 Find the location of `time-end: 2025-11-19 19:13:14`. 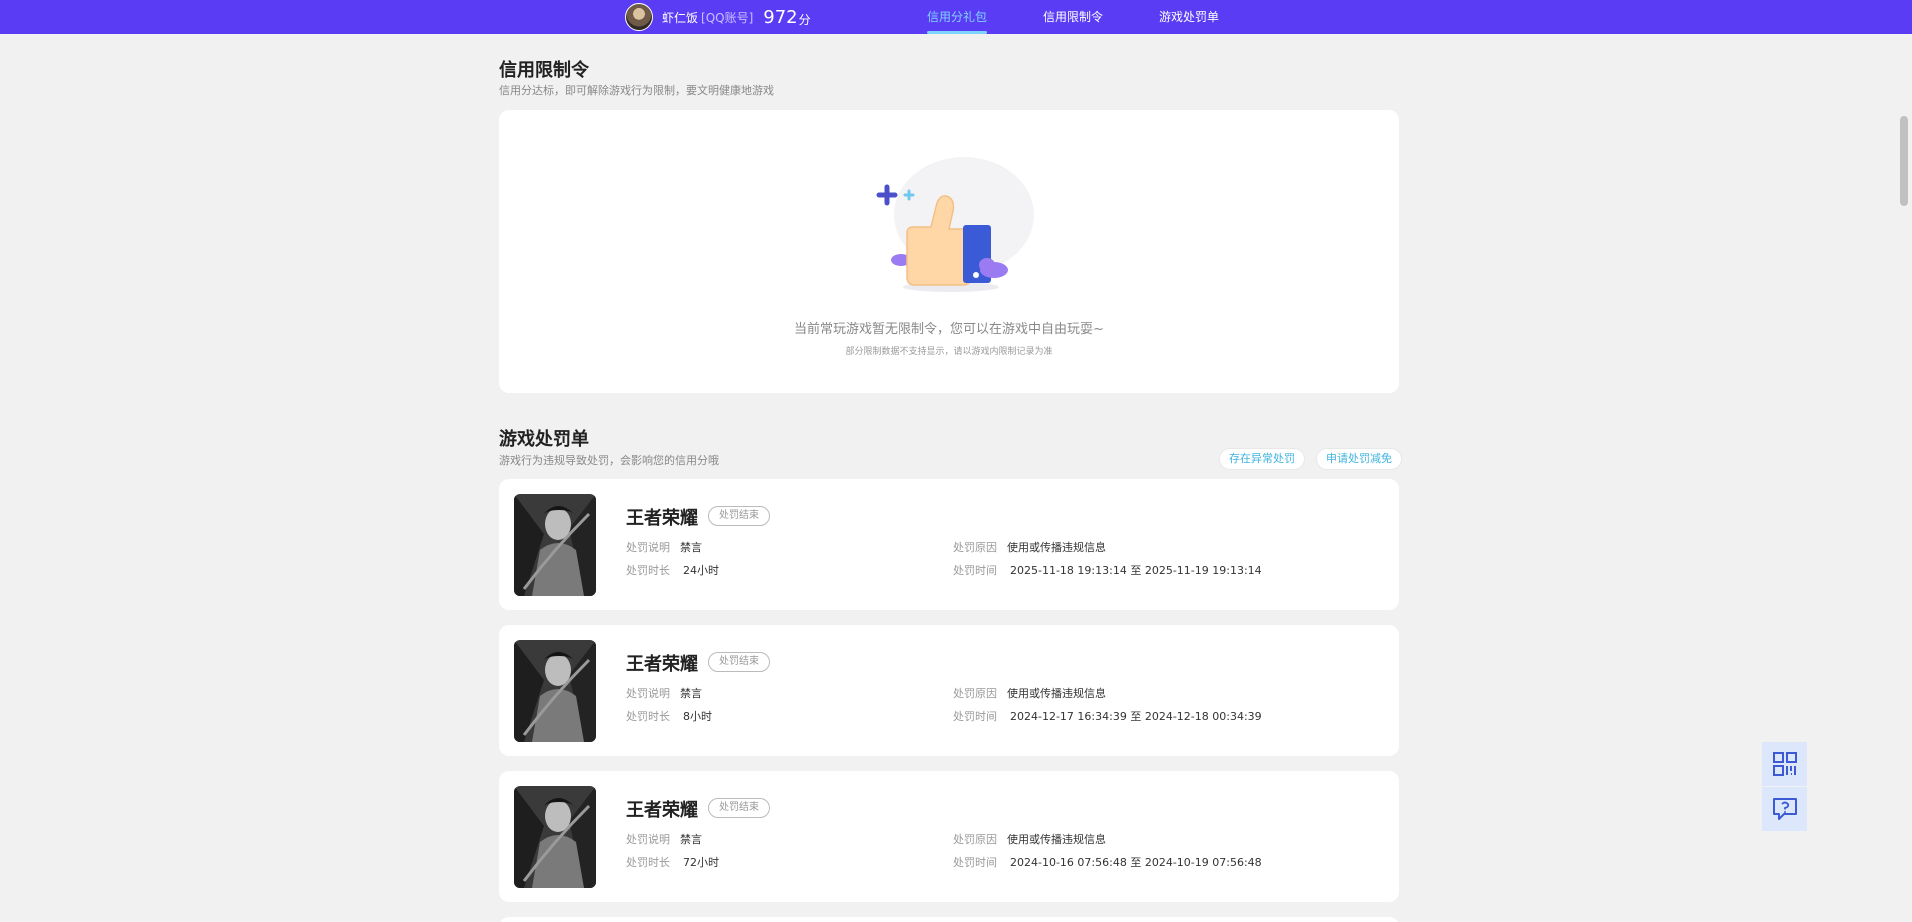

time-end: 2025-11-19 19:13:14 is located at coordinates (1203, 570).